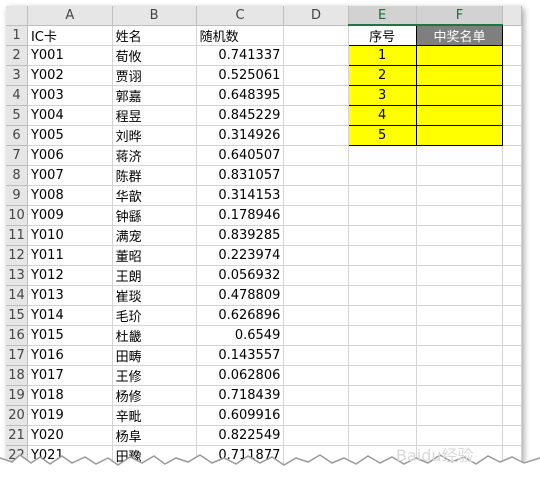  I want to click on cell-g18, so click(512, 375).